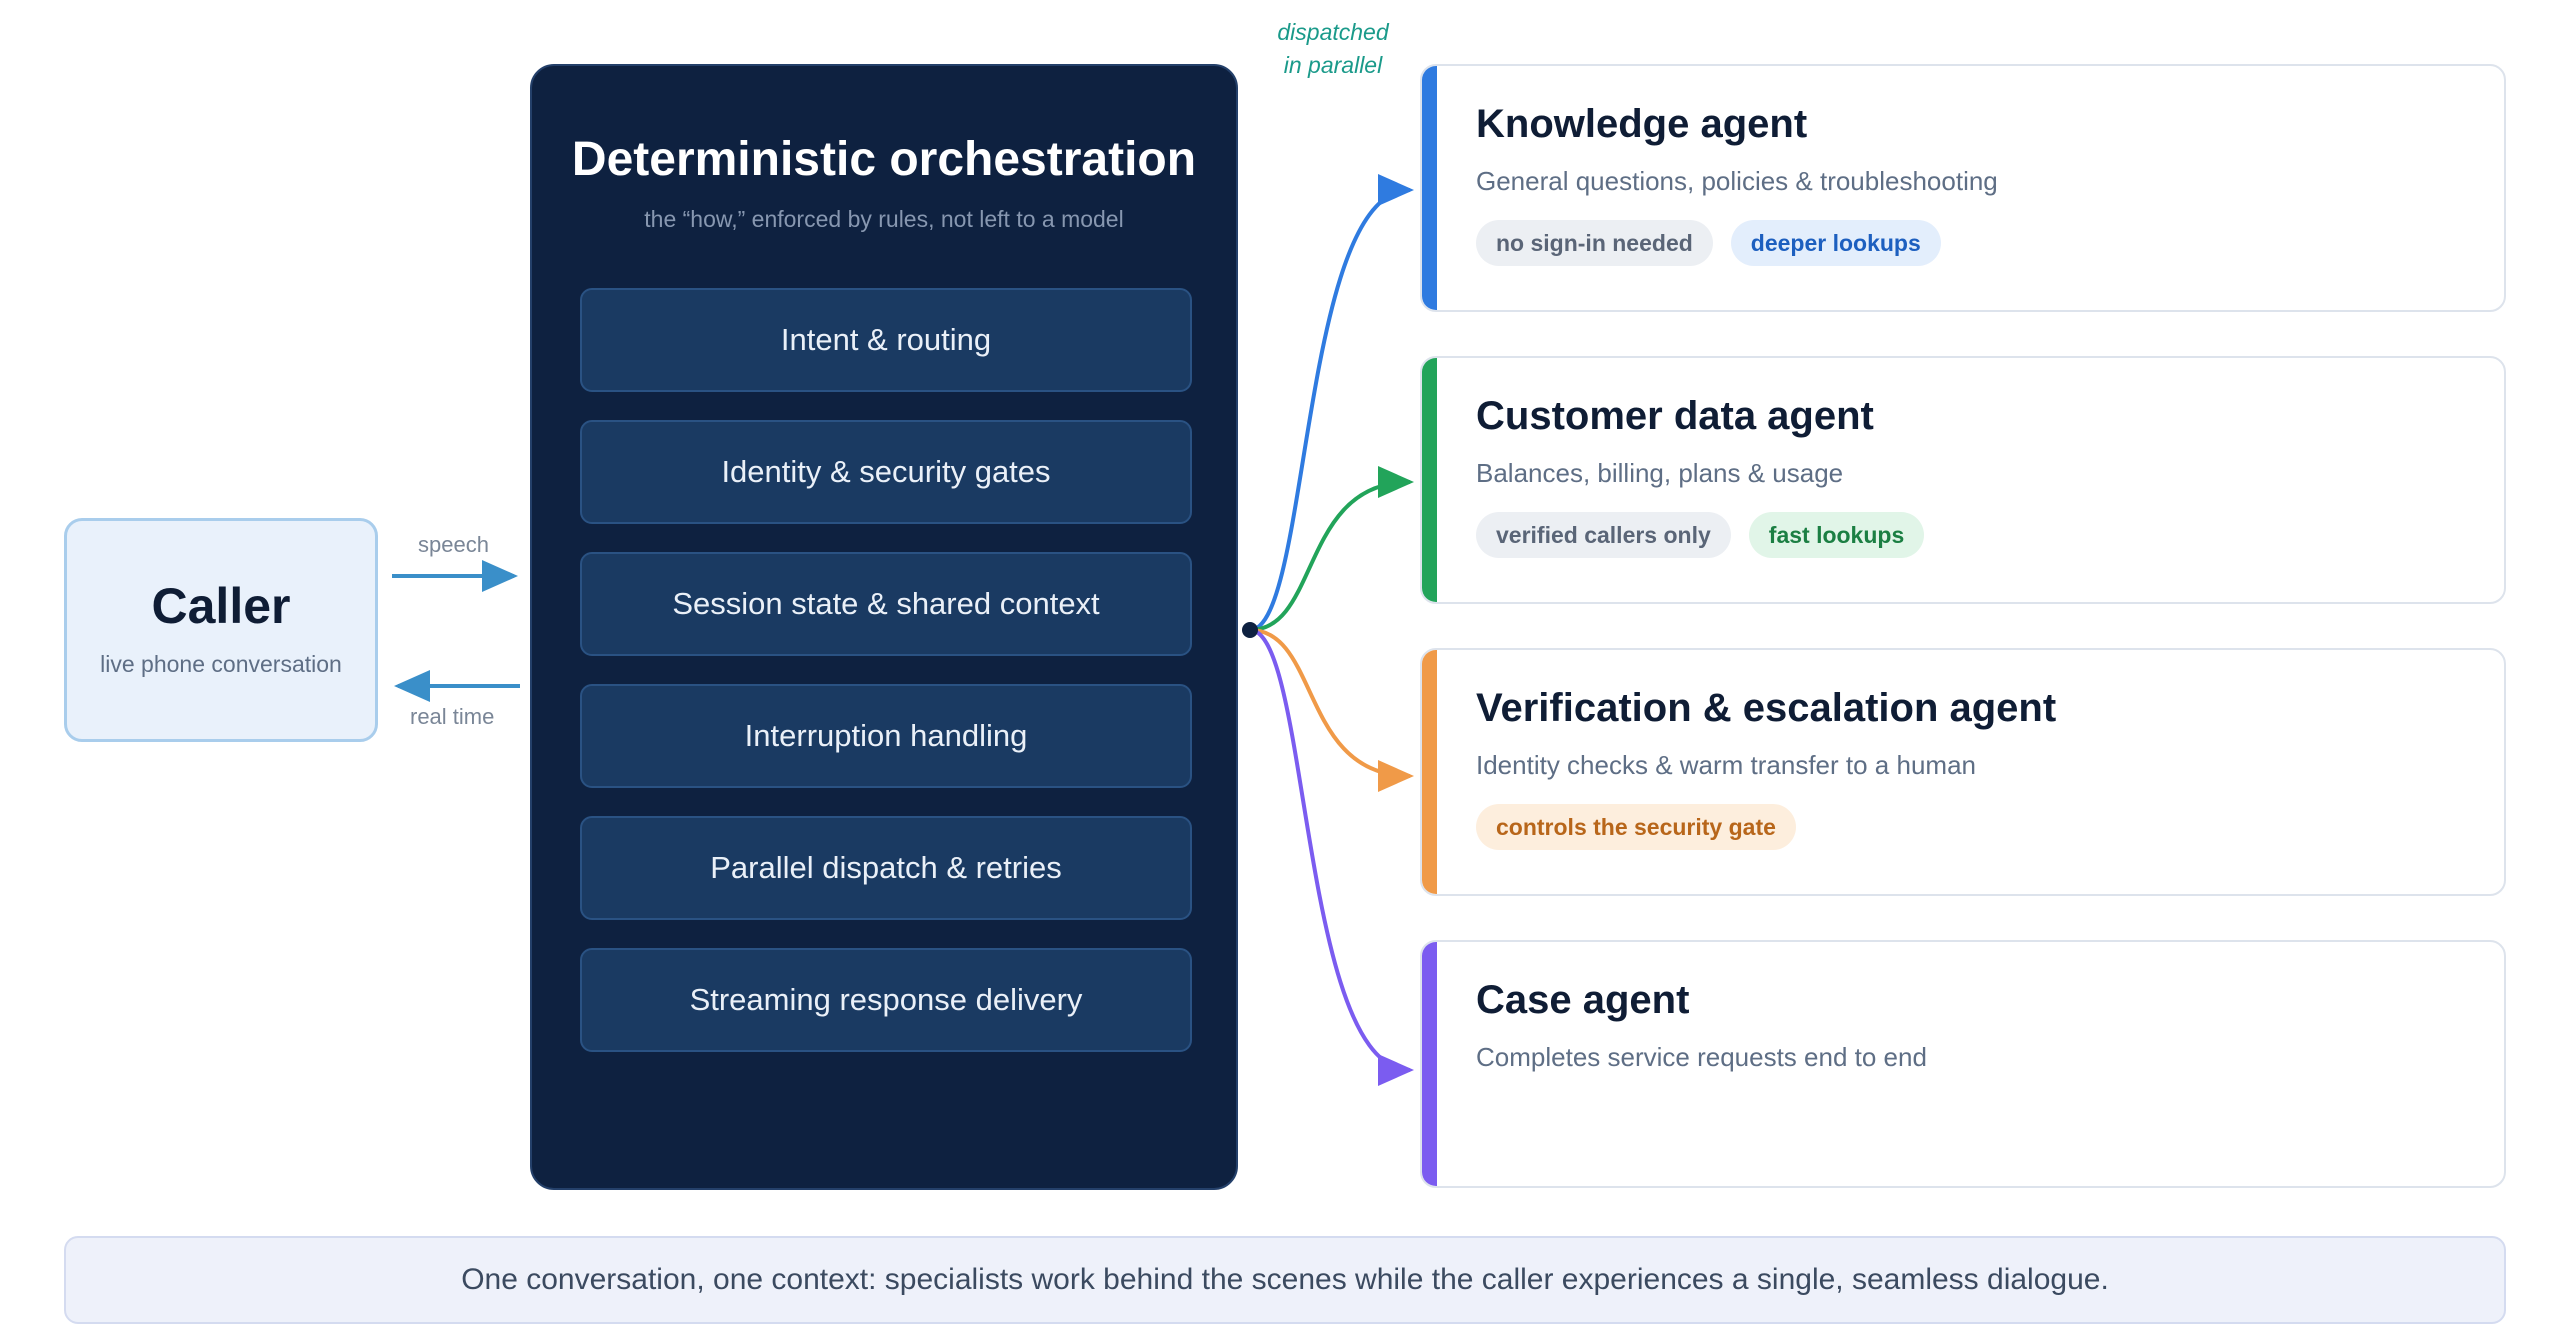  I want to click on dispatch-node, so click(1250, 630).